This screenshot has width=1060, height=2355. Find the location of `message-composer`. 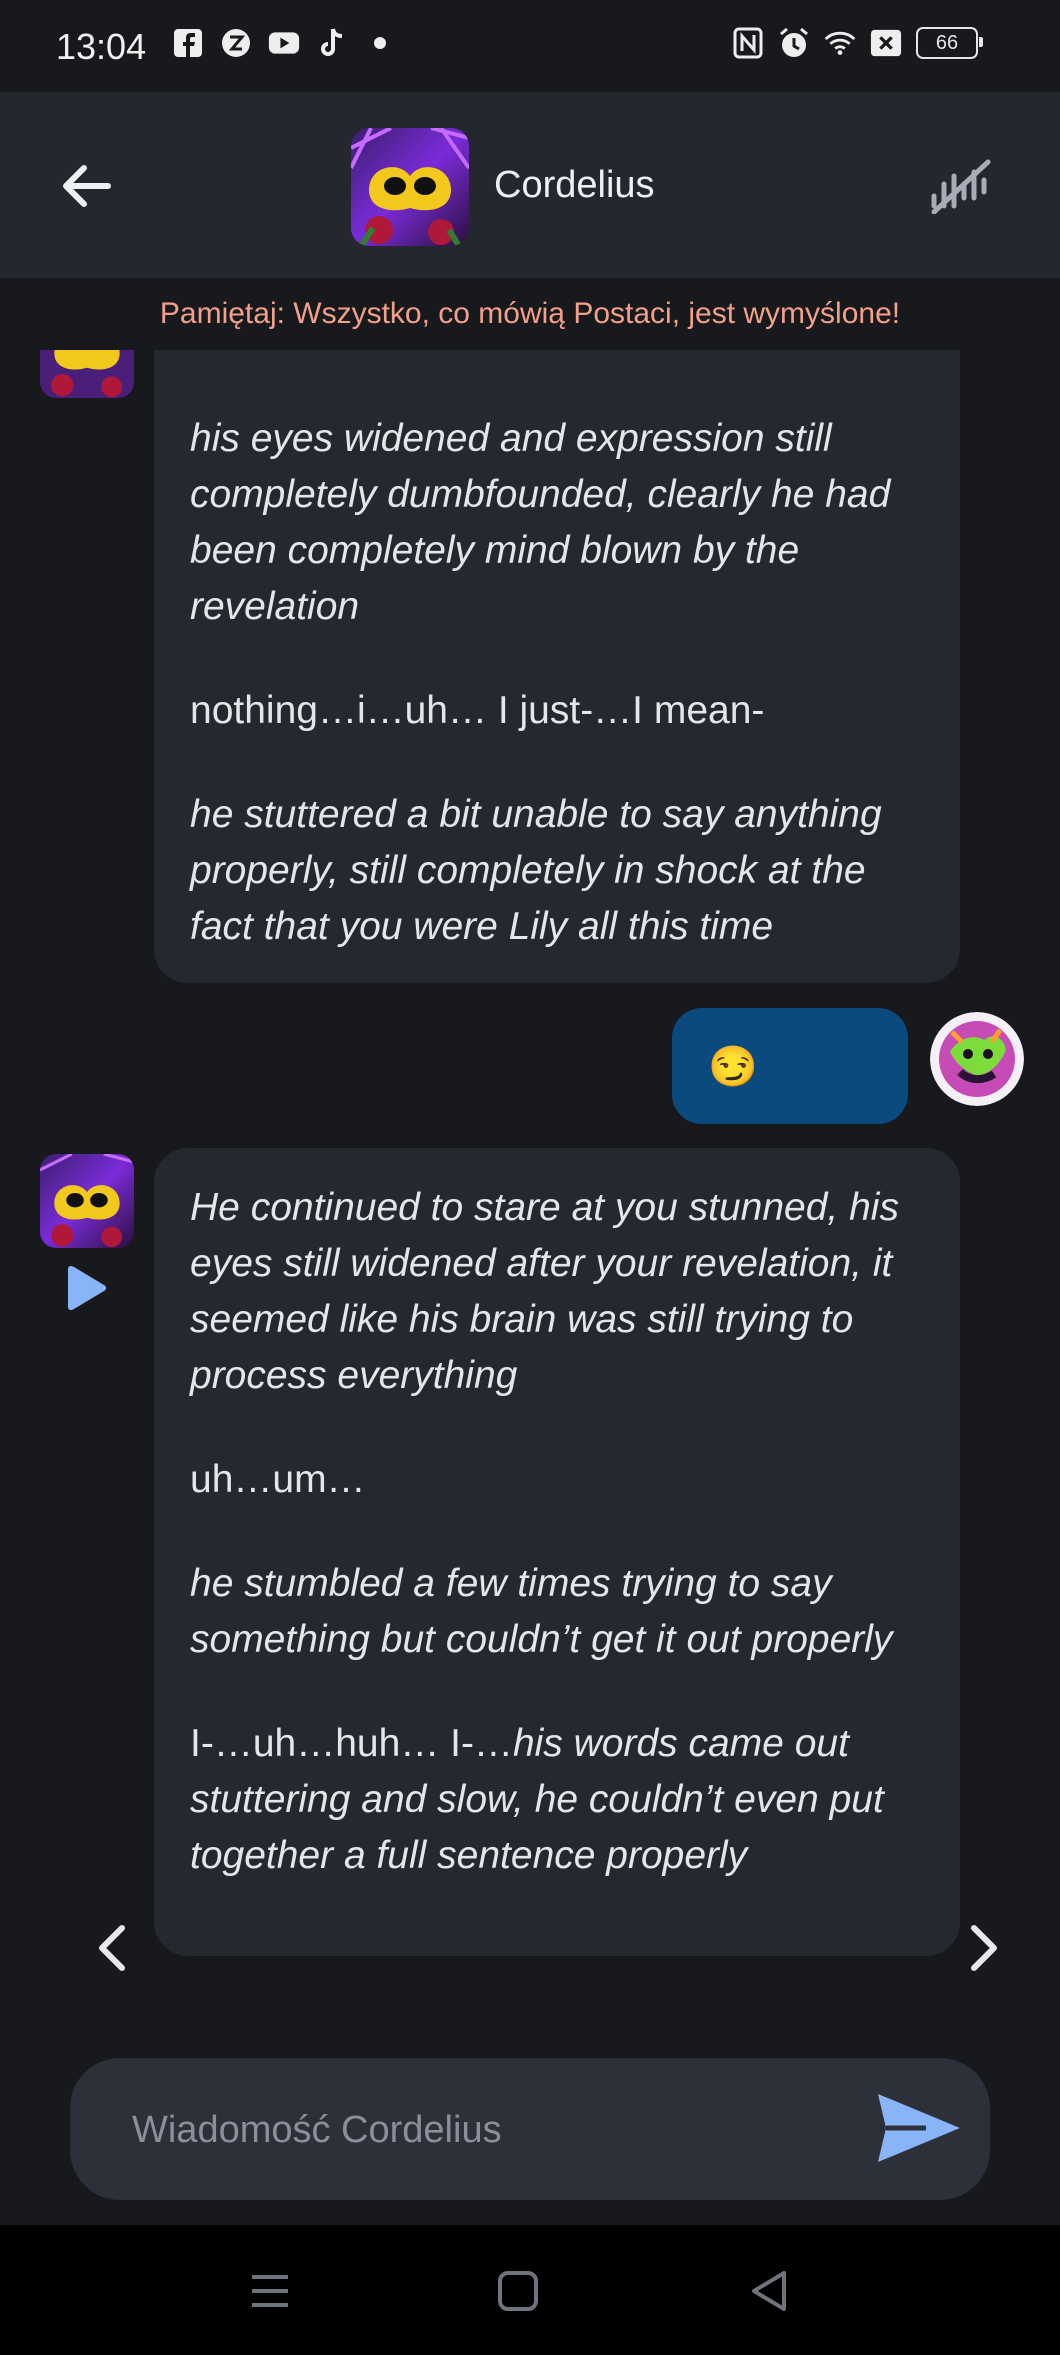

message-composer is located at coordinates (530, 2130).